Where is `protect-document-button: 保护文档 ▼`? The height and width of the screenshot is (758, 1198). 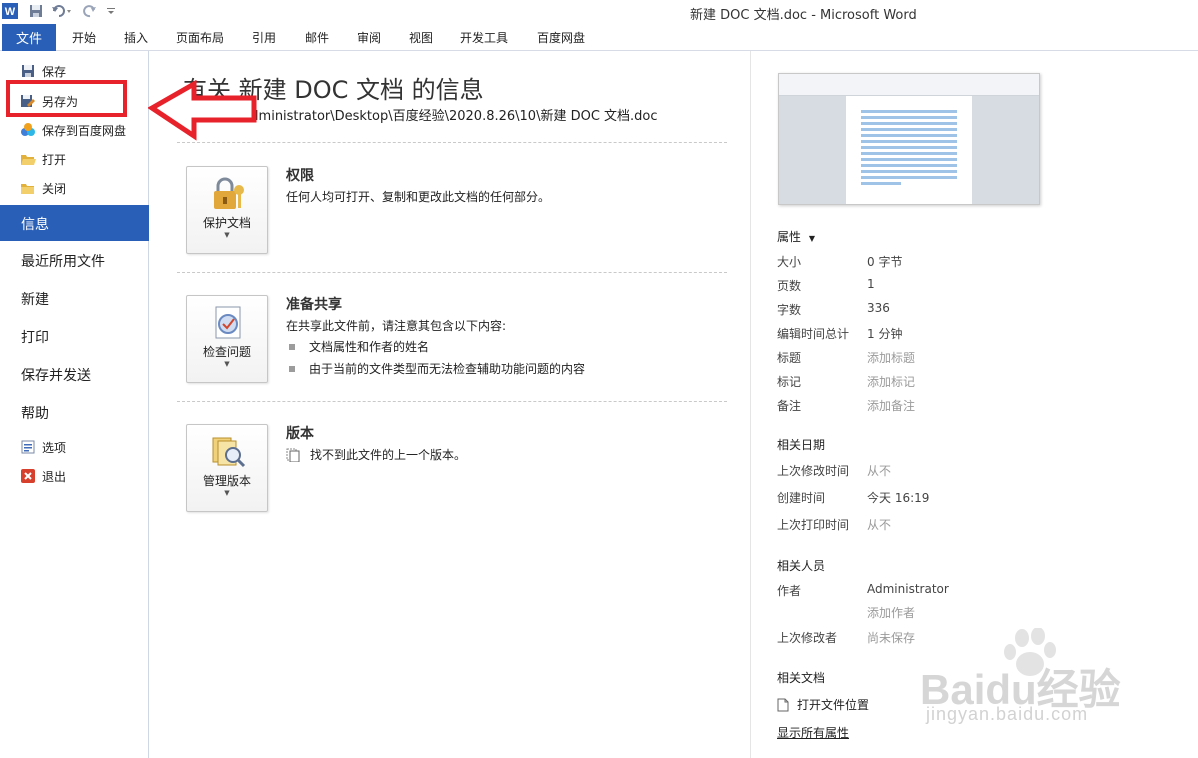 protect-document-button: 保护文档 ▼ is located at coordinates (227, 210).